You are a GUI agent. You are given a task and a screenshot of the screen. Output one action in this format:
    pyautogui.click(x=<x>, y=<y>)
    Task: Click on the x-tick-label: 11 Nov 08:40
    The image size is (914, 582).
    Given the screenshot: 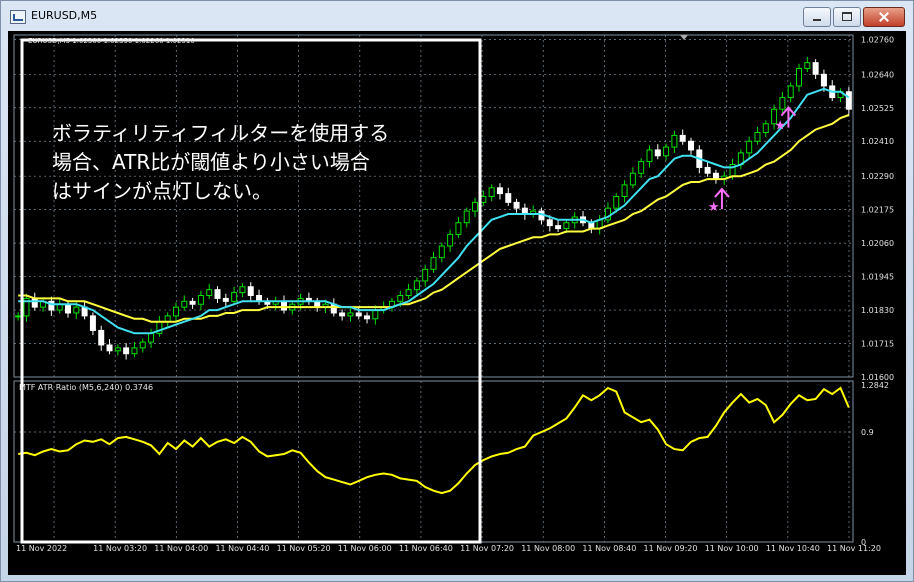 What is the action you would take?
    pyautogui.click(x=609, y=548)
    